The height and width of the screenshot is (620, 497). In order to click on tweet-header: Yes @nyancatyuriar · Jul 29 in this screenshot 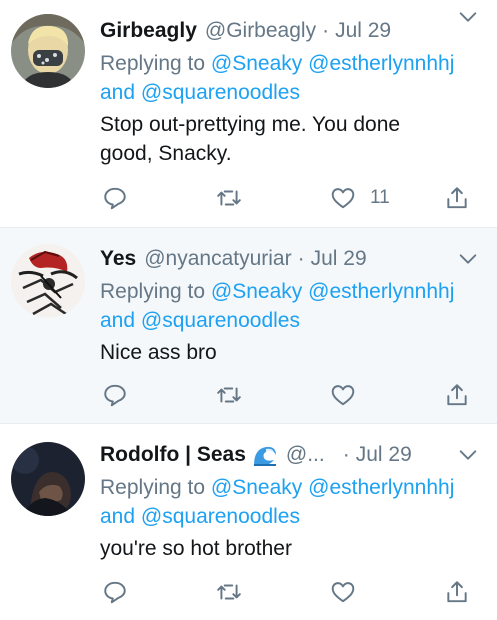, I will do `click(292, 259)`.